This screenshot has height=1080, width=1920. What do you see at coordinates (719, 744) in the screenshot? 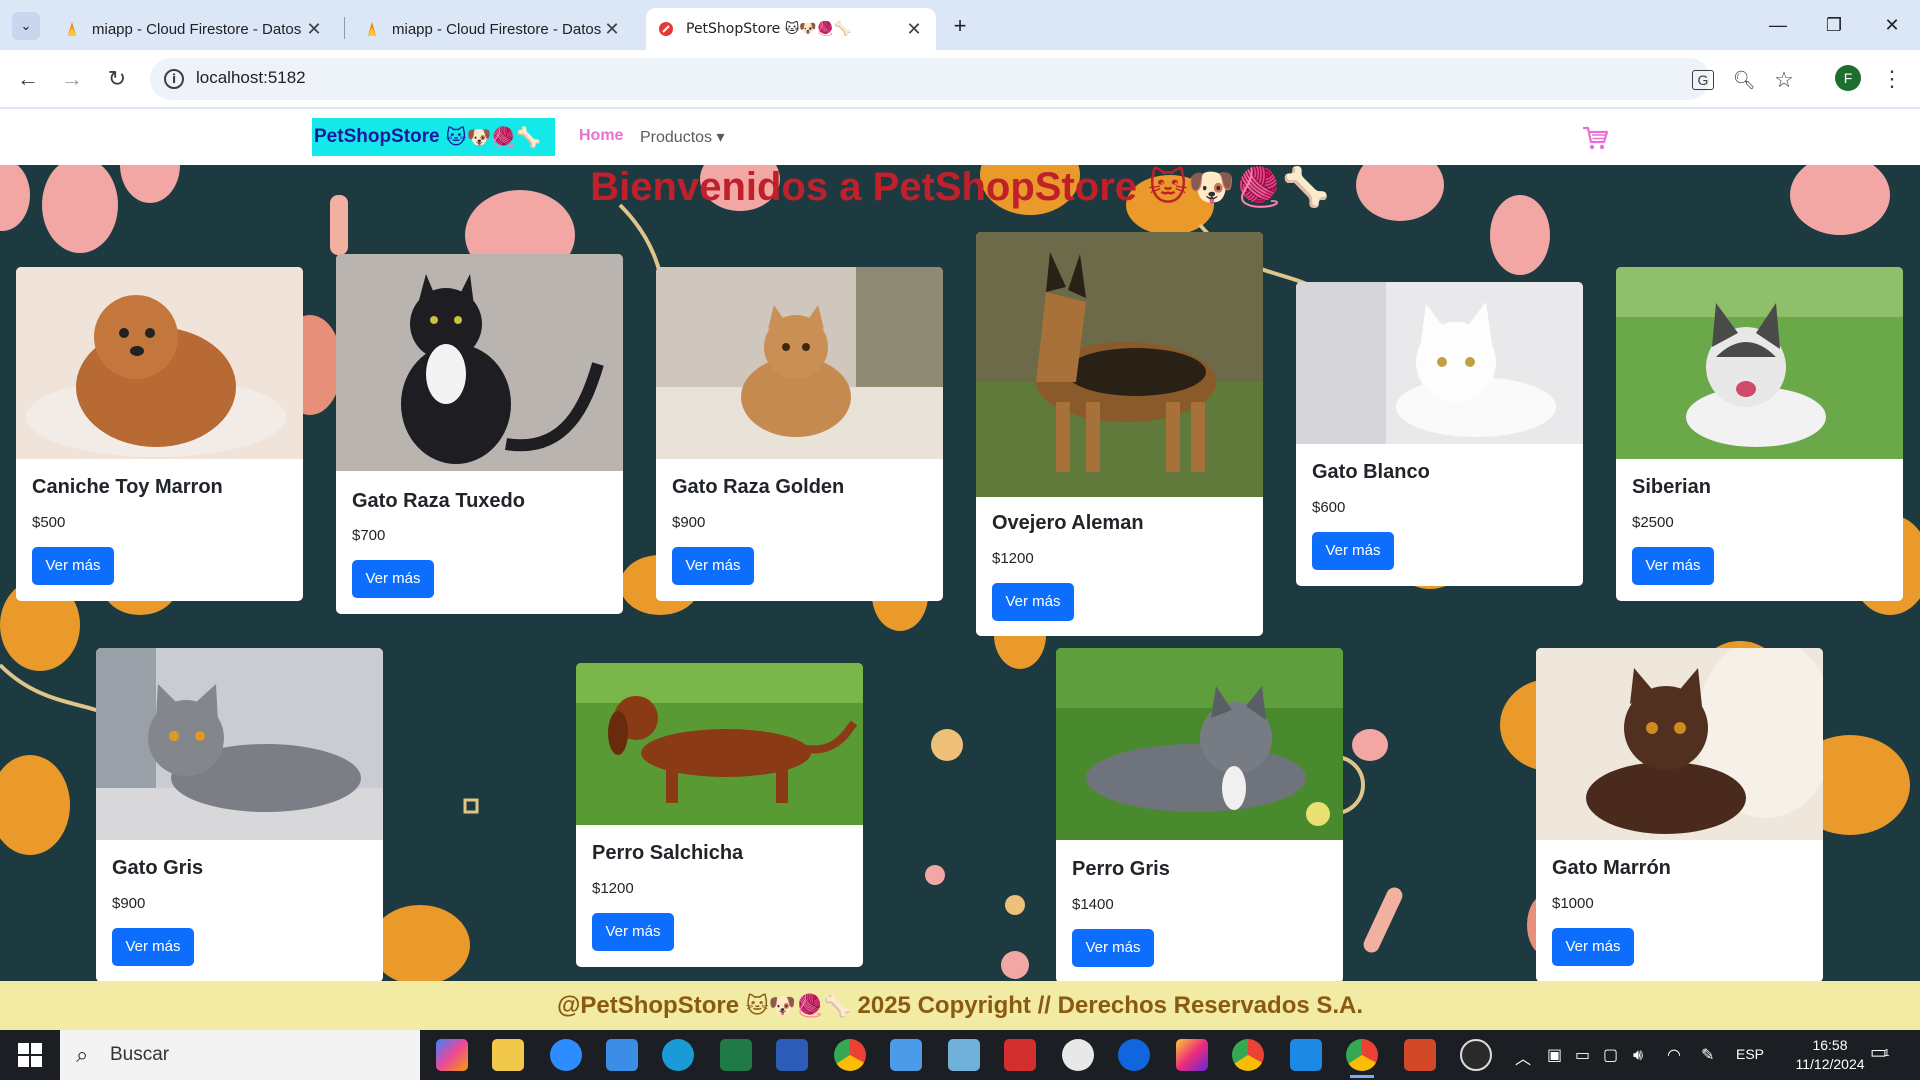
I see `dachshund-photo` at bounding box center [719, 744].